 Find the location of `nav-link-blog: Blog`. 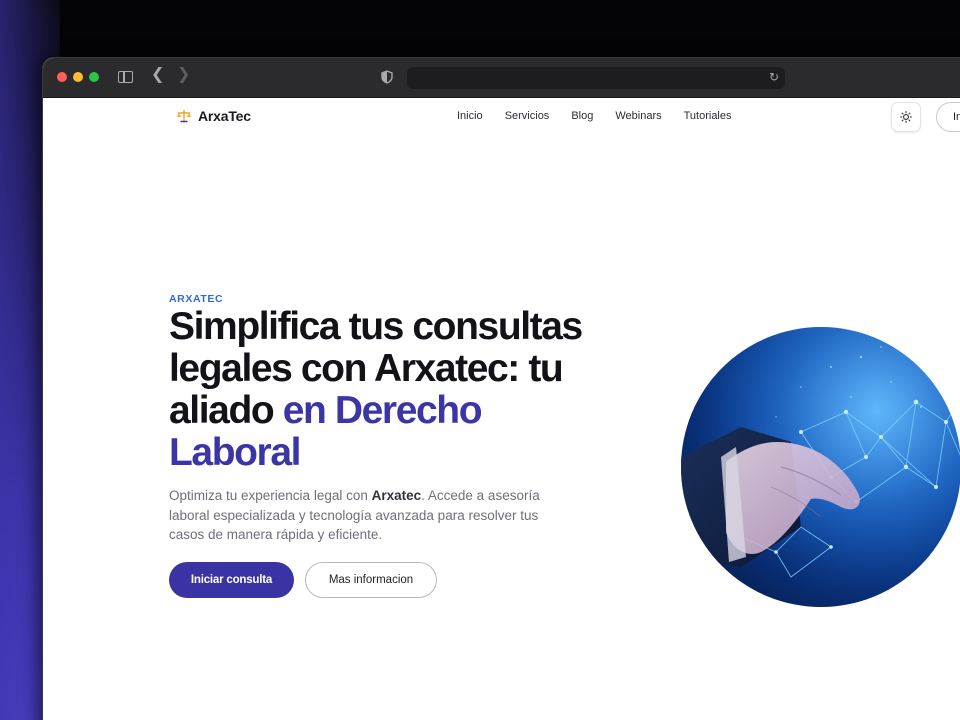

nav-link-blog: Blog is located at coordinates (582, 116).